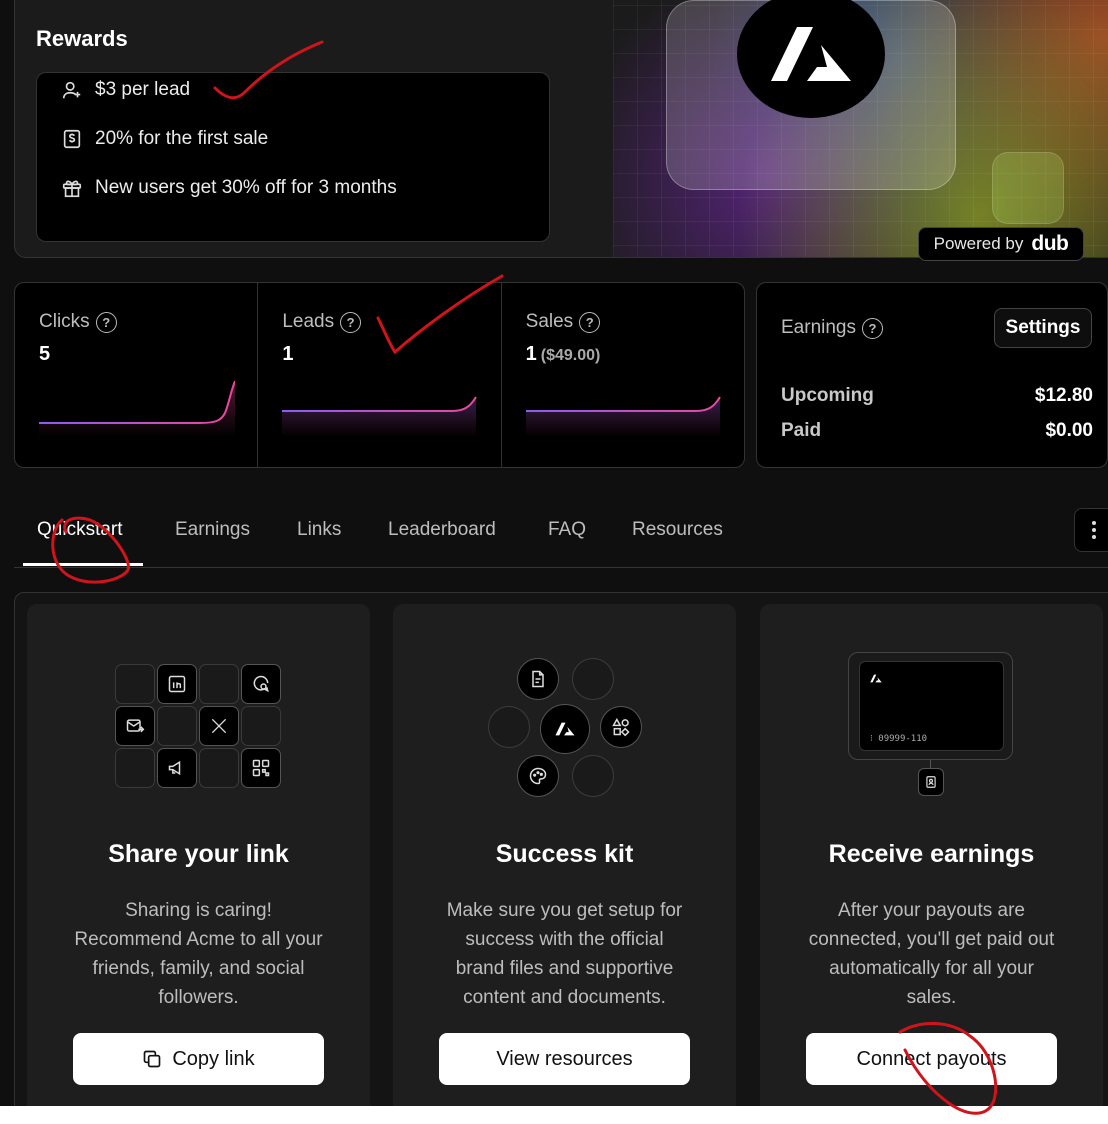 This screenshot has width=1108, height=1124. I want to click on account-number-text: 09999-110, so click(903, 739).